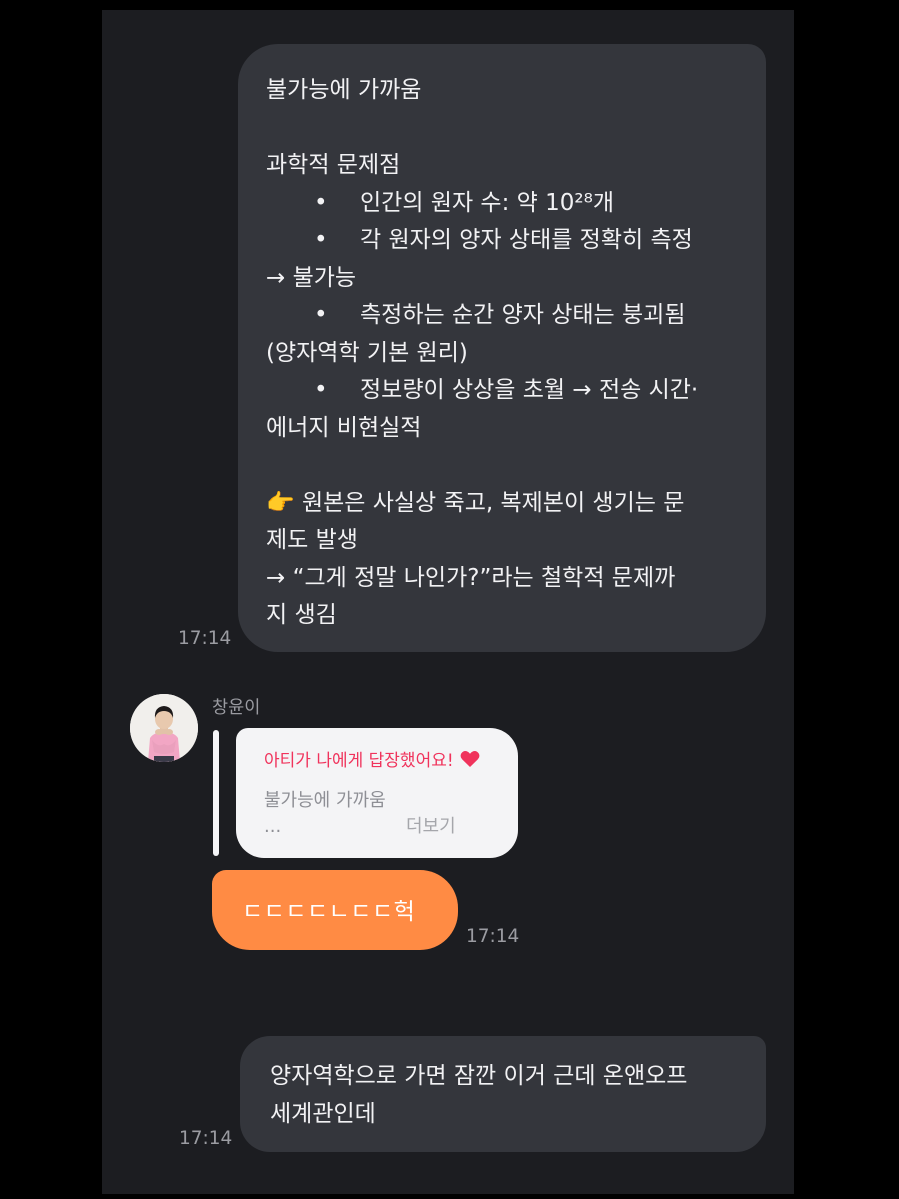 This screenshot has height=1199, width=899. Describe the element at coordinates (312, 540) in the screenshot. I see `message-line: 제도 발생` at that location.